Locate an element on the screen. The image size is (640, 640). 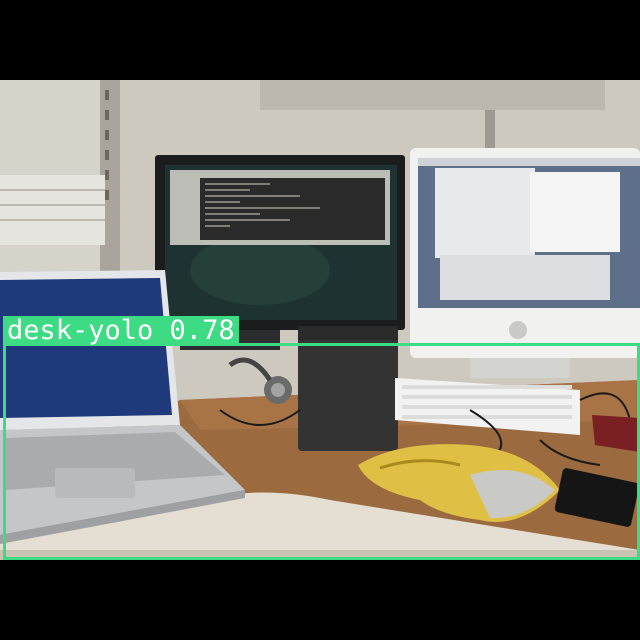
wall-vent is located at coordinates (52, 210).